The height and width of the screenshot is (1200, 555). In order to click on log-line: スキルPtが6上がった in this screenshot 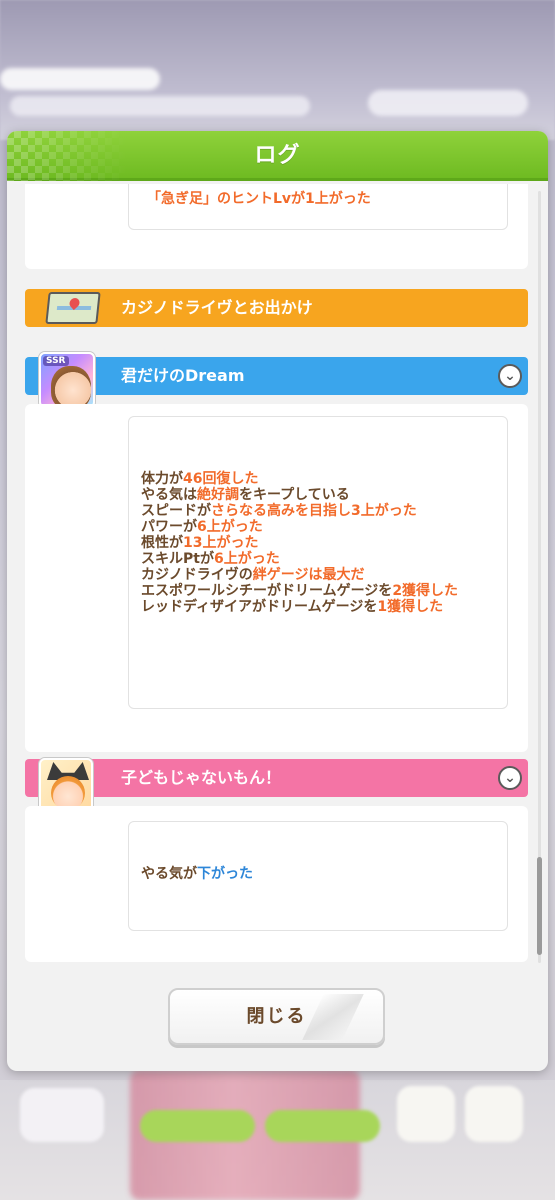, I will do `click(210, 559)`.